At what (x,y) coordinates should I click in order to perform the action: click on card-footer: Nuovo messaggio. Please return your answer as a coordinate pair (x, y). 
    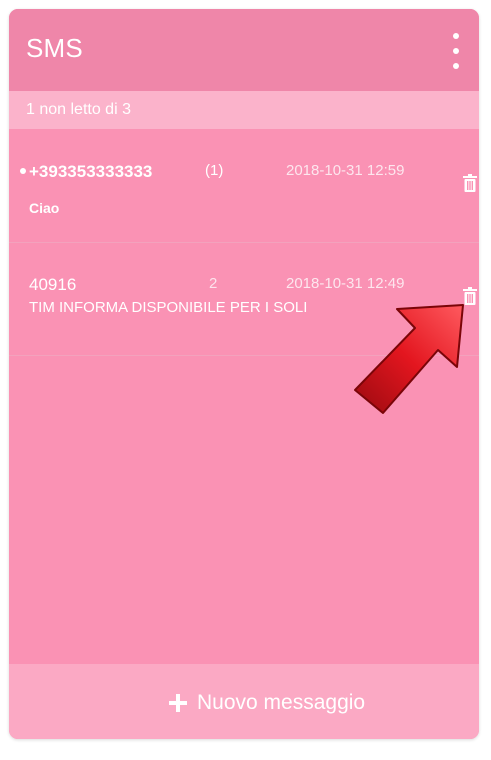
    Looking at the image, I should click on (244, 701).